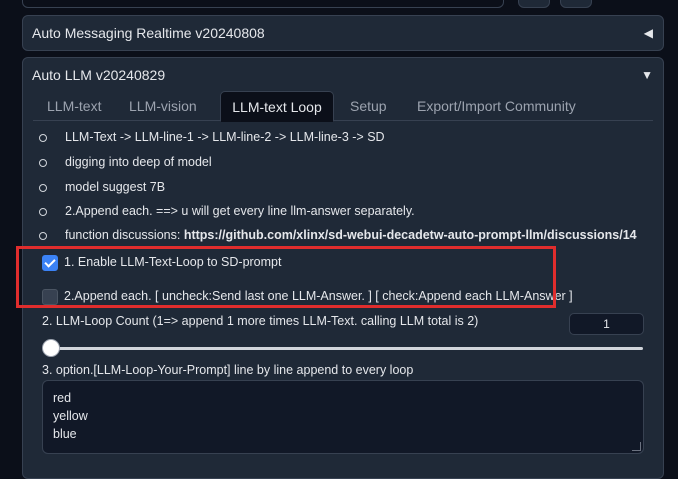 The image size is (678, 479). I want to click on textarea-line: yellow, so click(70, 416).